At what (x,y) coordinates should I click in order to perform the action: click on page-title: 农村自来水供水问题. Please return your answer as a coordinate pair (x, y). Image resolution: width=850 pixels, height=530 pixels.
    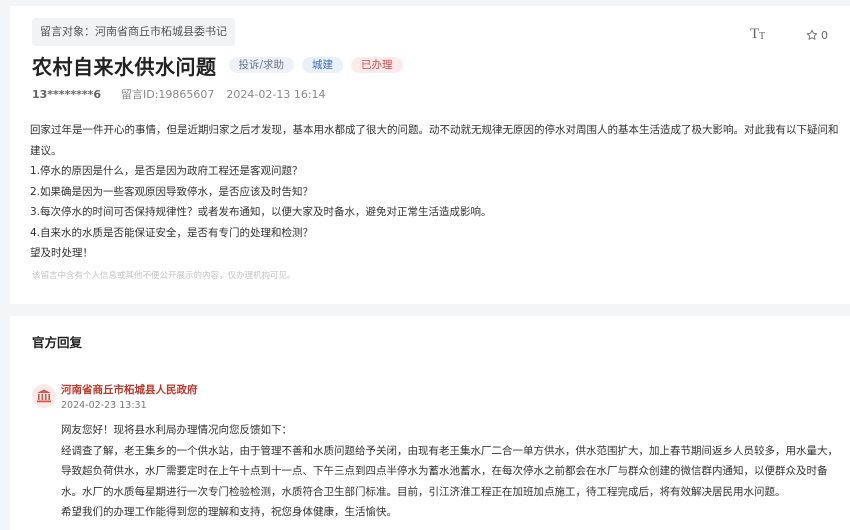
    Looking at the image, I should click on (124, 66).